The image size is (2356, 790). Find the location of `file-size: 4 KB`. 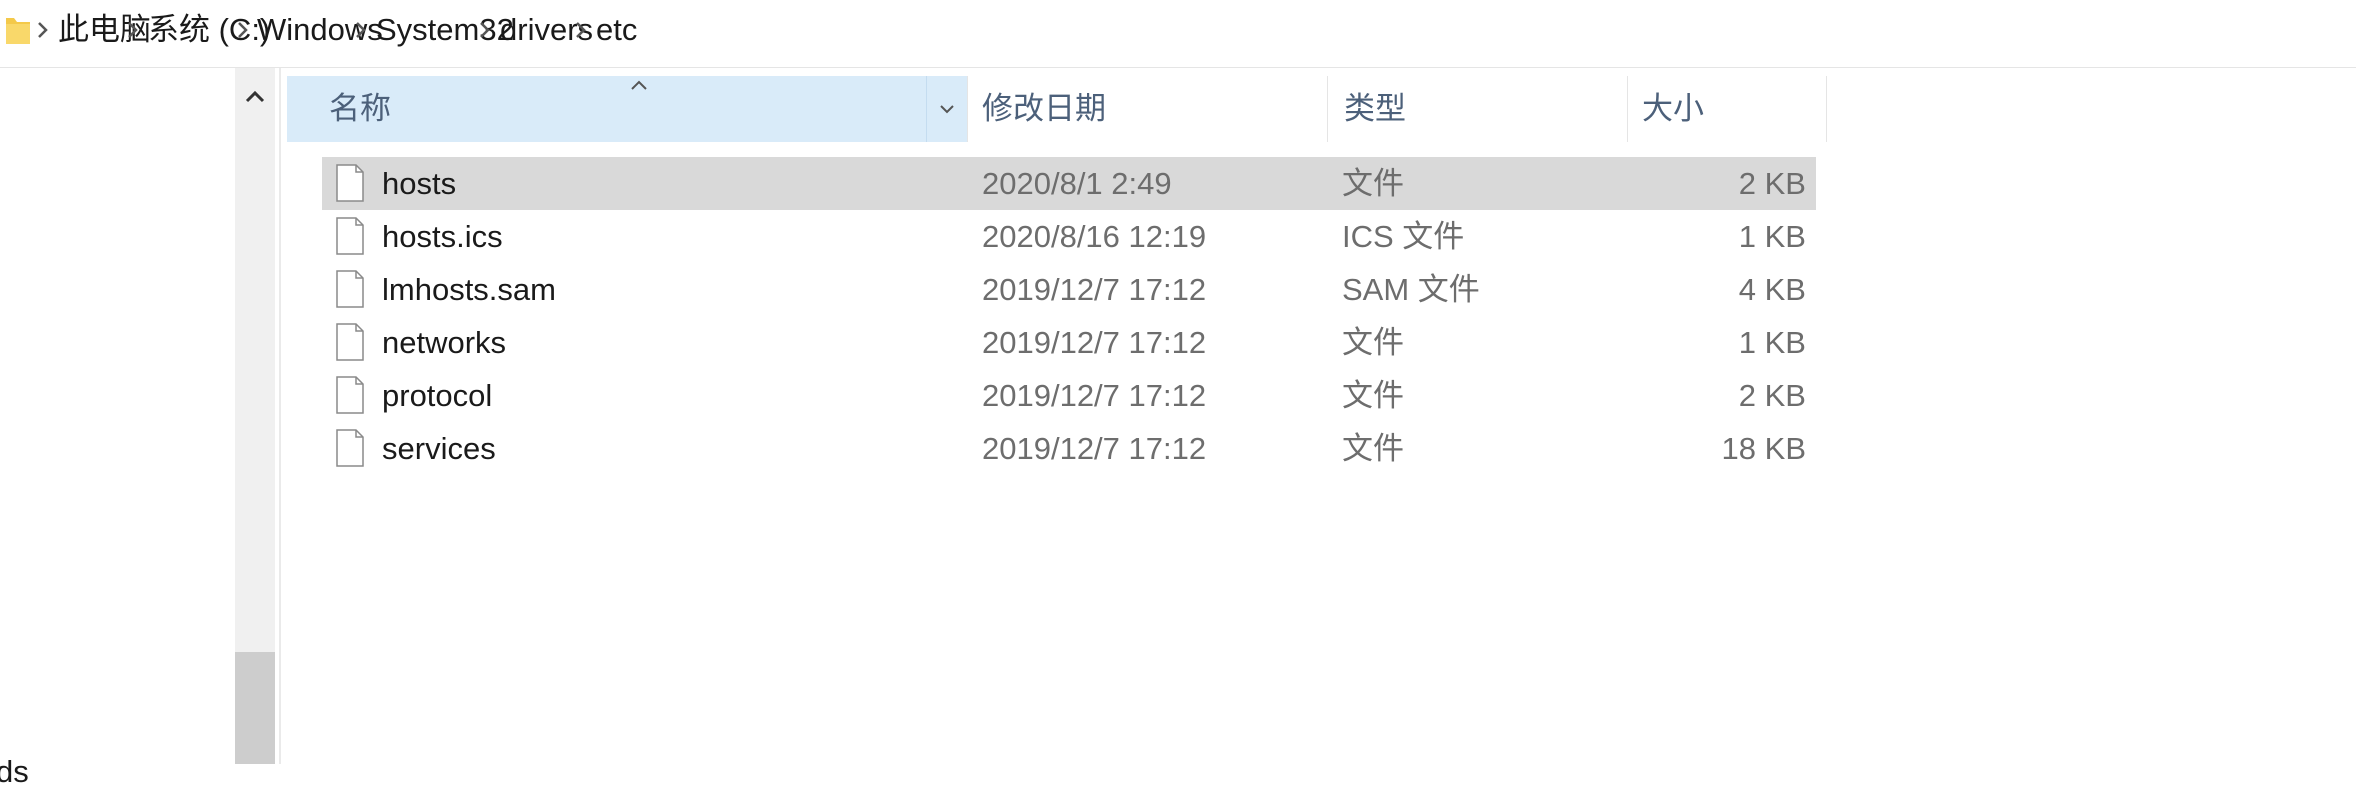

file-size: 4 KB is located at coordinates (1772, 289).